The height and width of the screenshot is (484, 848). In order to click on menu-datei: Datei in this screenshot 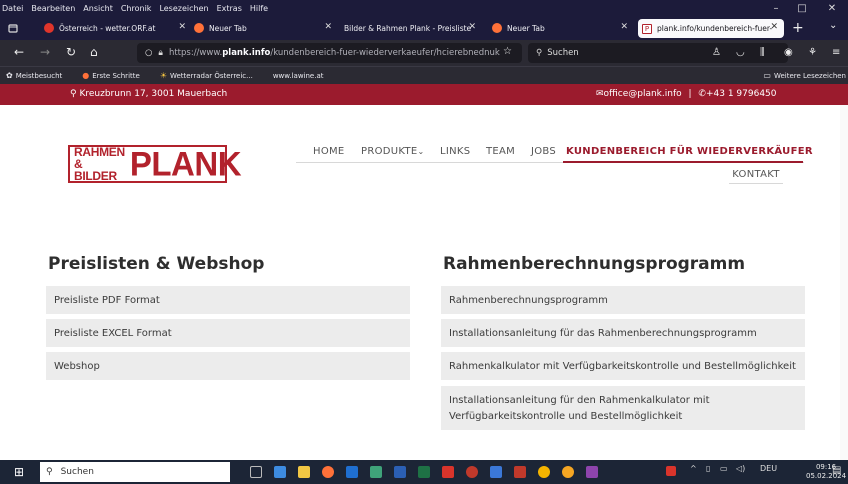, I will do `click(13, 8)`.